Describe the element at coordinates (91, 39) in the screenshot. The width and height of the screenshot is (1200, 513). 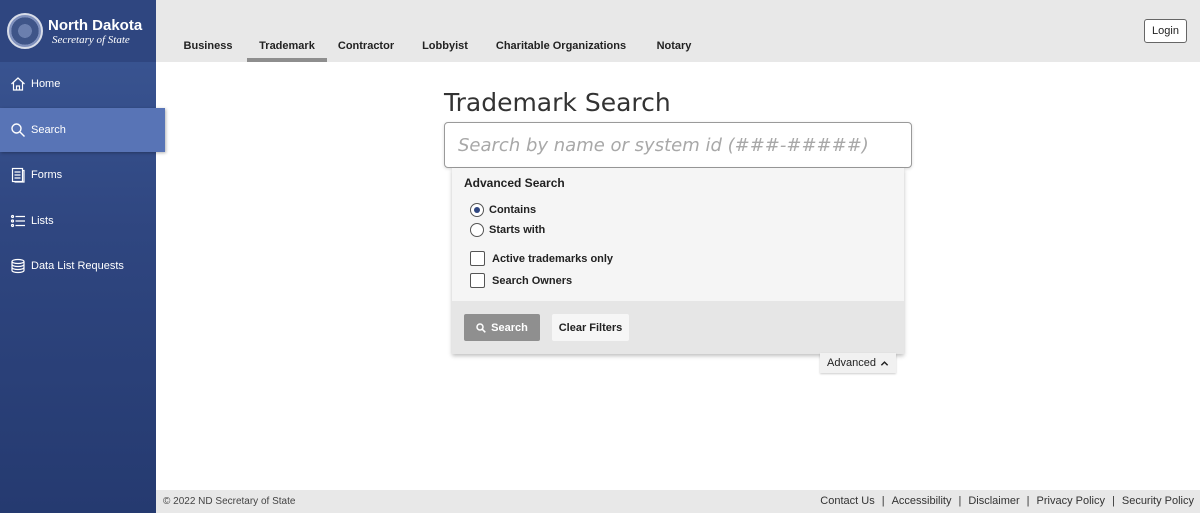
I see `brand-subtitle: Secretary of State` at that location.